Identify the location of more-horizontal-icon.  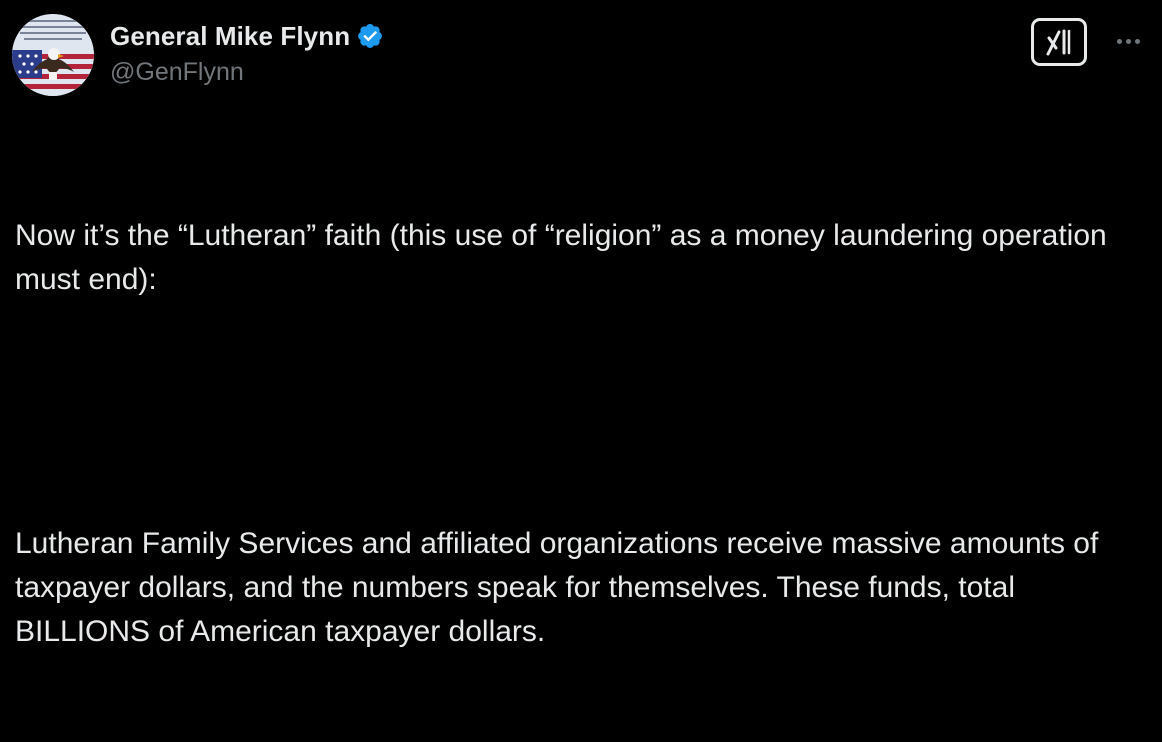
(1119, 41).